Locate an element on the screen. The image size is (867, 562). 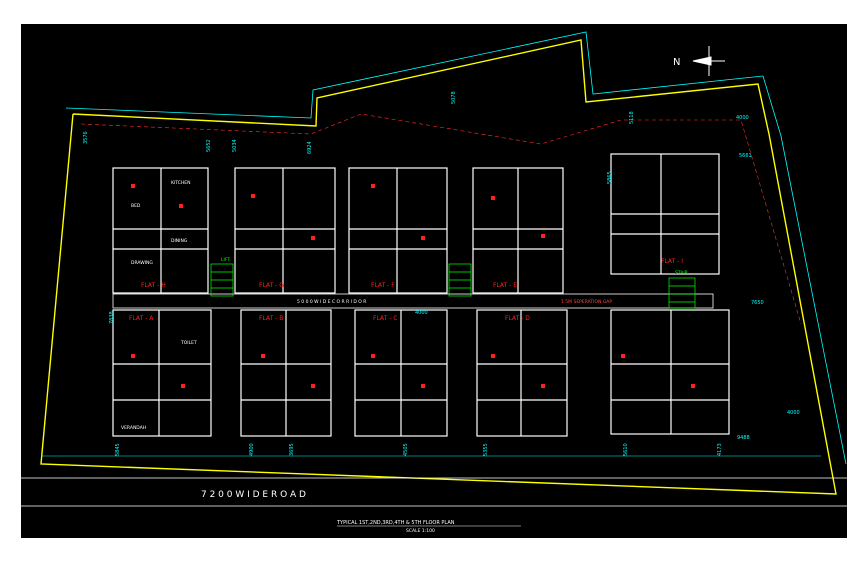
dim-6: 5118 is located at coordinates (632, 117).